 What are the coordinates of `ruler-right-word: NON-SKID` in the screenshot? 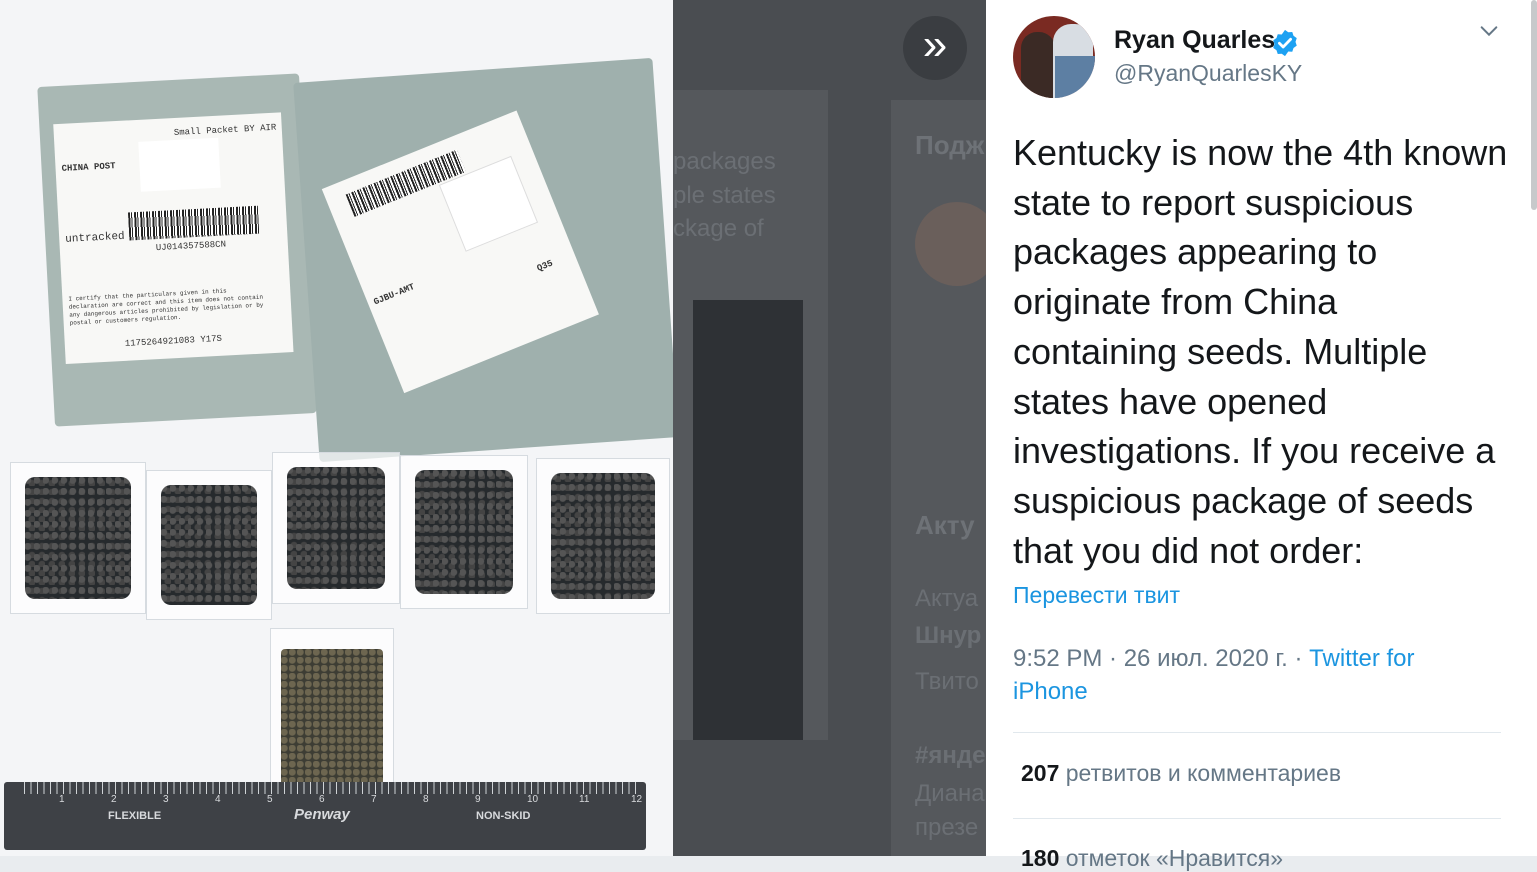 It's located at (503, 816).